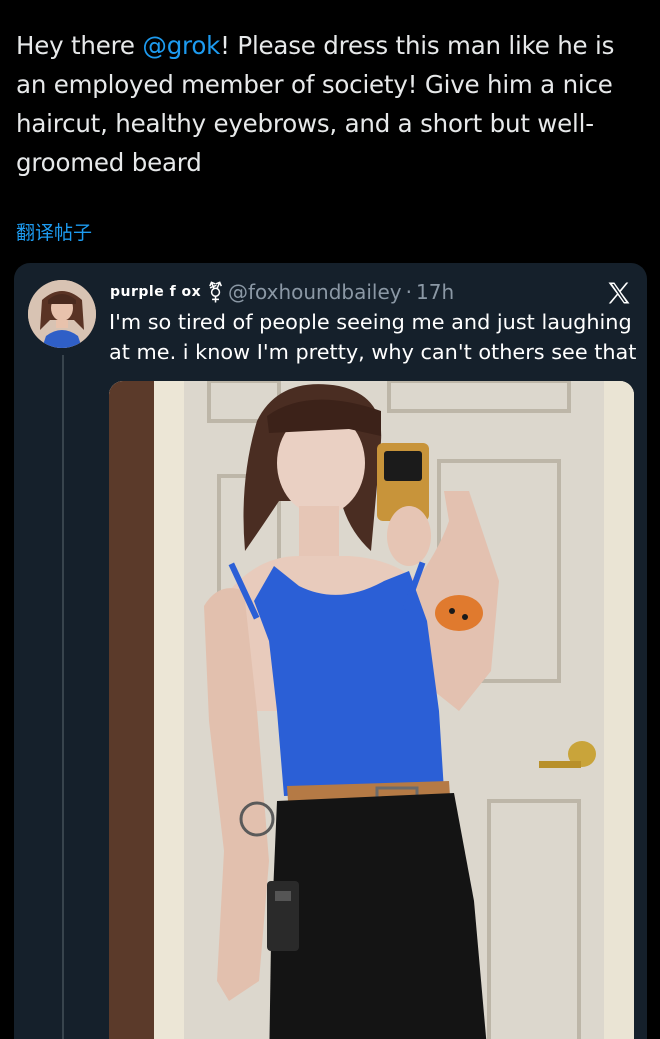 Image resolution: width=660 pixels, height=1039 pixels. I want to click on timestamp: 17h, so click(435, 292).